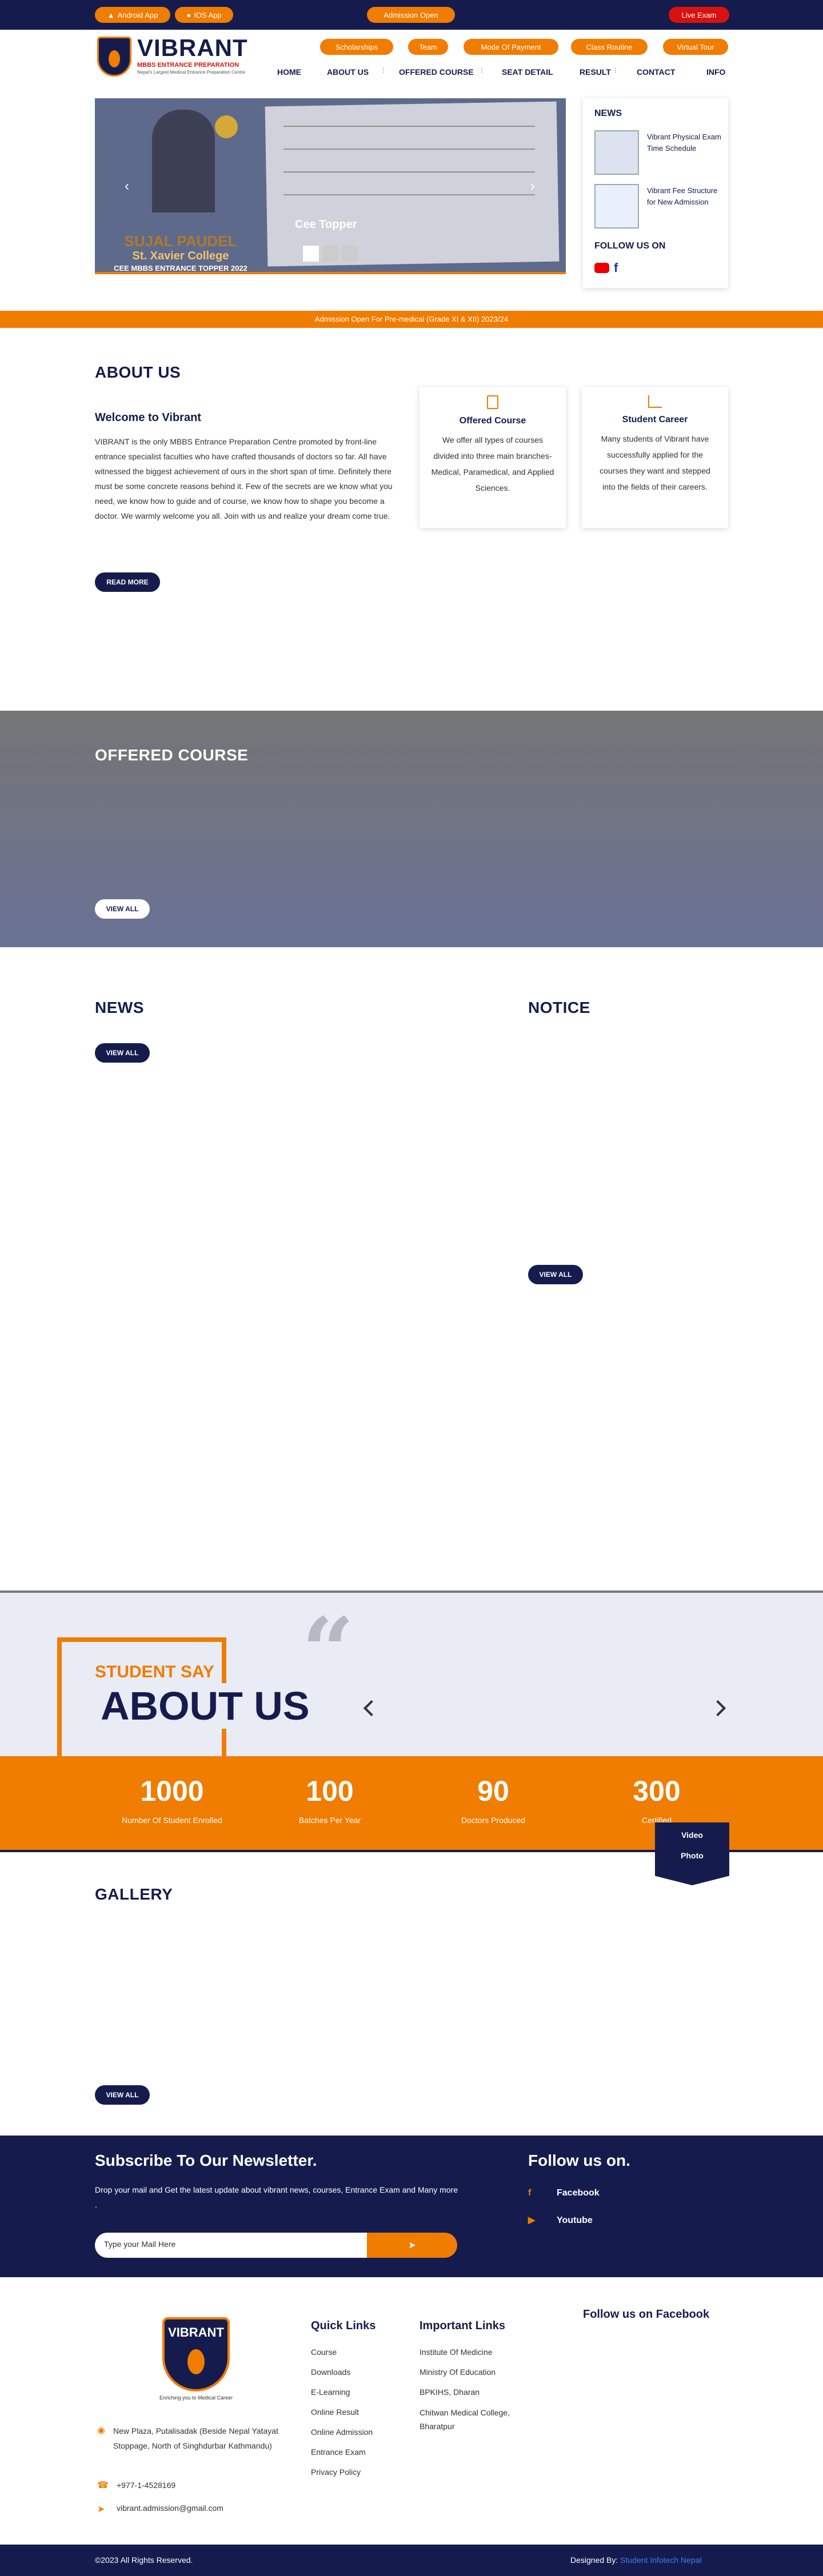  What do you see at coordinates (564, 2193) in the screenshot?
I see `facebook-follow-link: f Facebook` at bounding box center [564, 2193].